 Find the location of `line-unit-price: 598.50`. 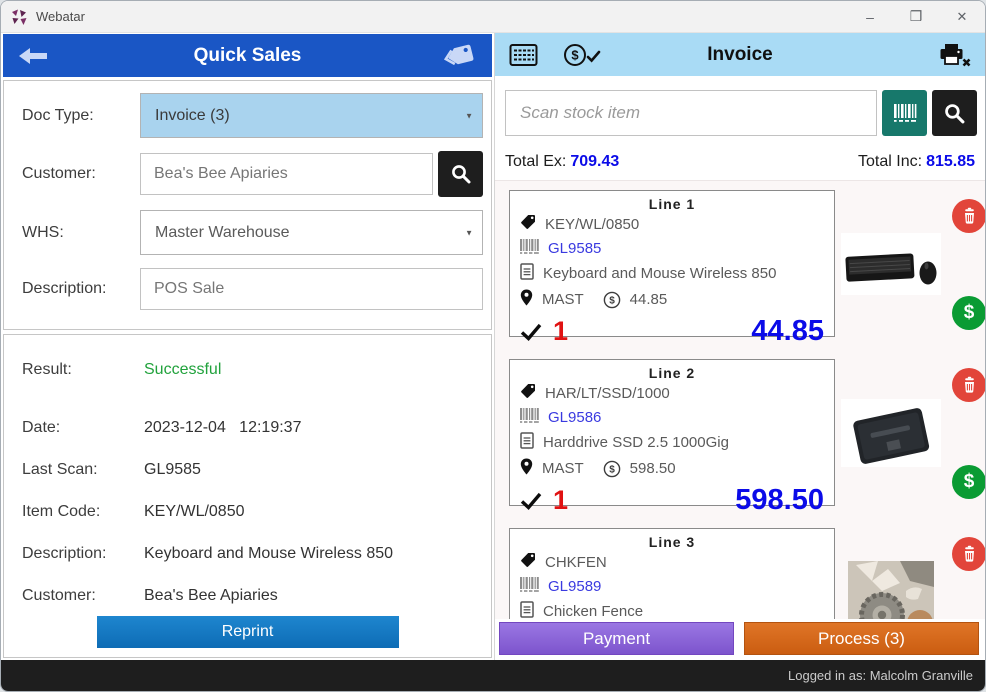

line-unit-price: 598.50 is located at coordinates (652, 468).